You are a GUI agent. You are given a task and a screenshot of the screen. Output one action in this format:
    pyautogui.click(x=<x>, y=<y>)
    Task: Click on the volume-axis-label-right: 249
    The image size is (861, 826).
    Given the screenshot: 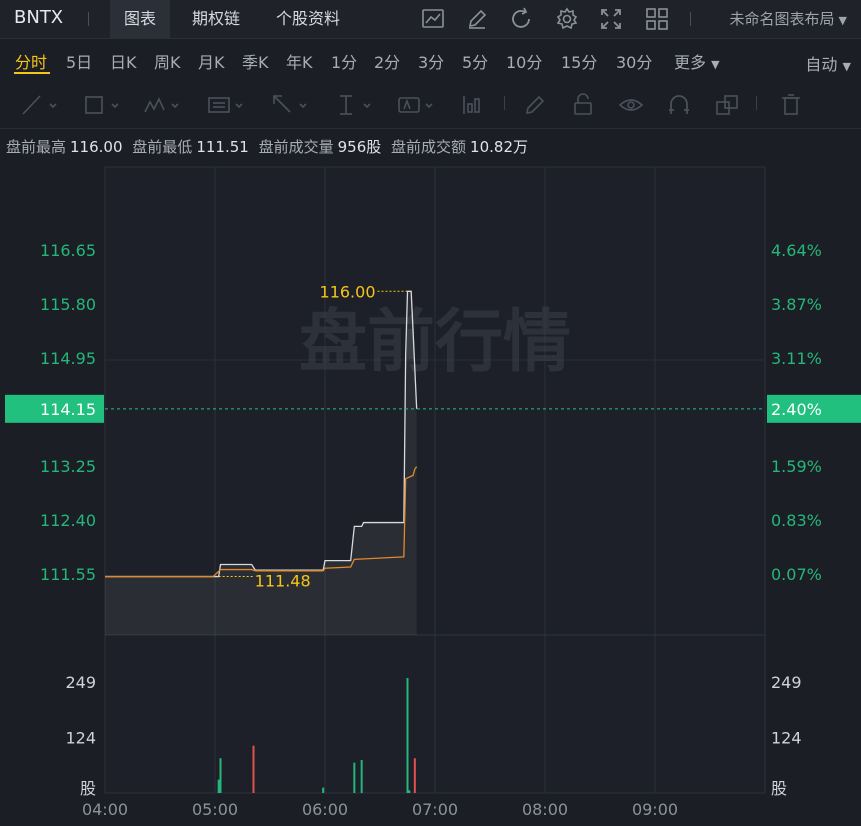 What is the action you would take?
    pyautogui.click(x=786, y=682)
    